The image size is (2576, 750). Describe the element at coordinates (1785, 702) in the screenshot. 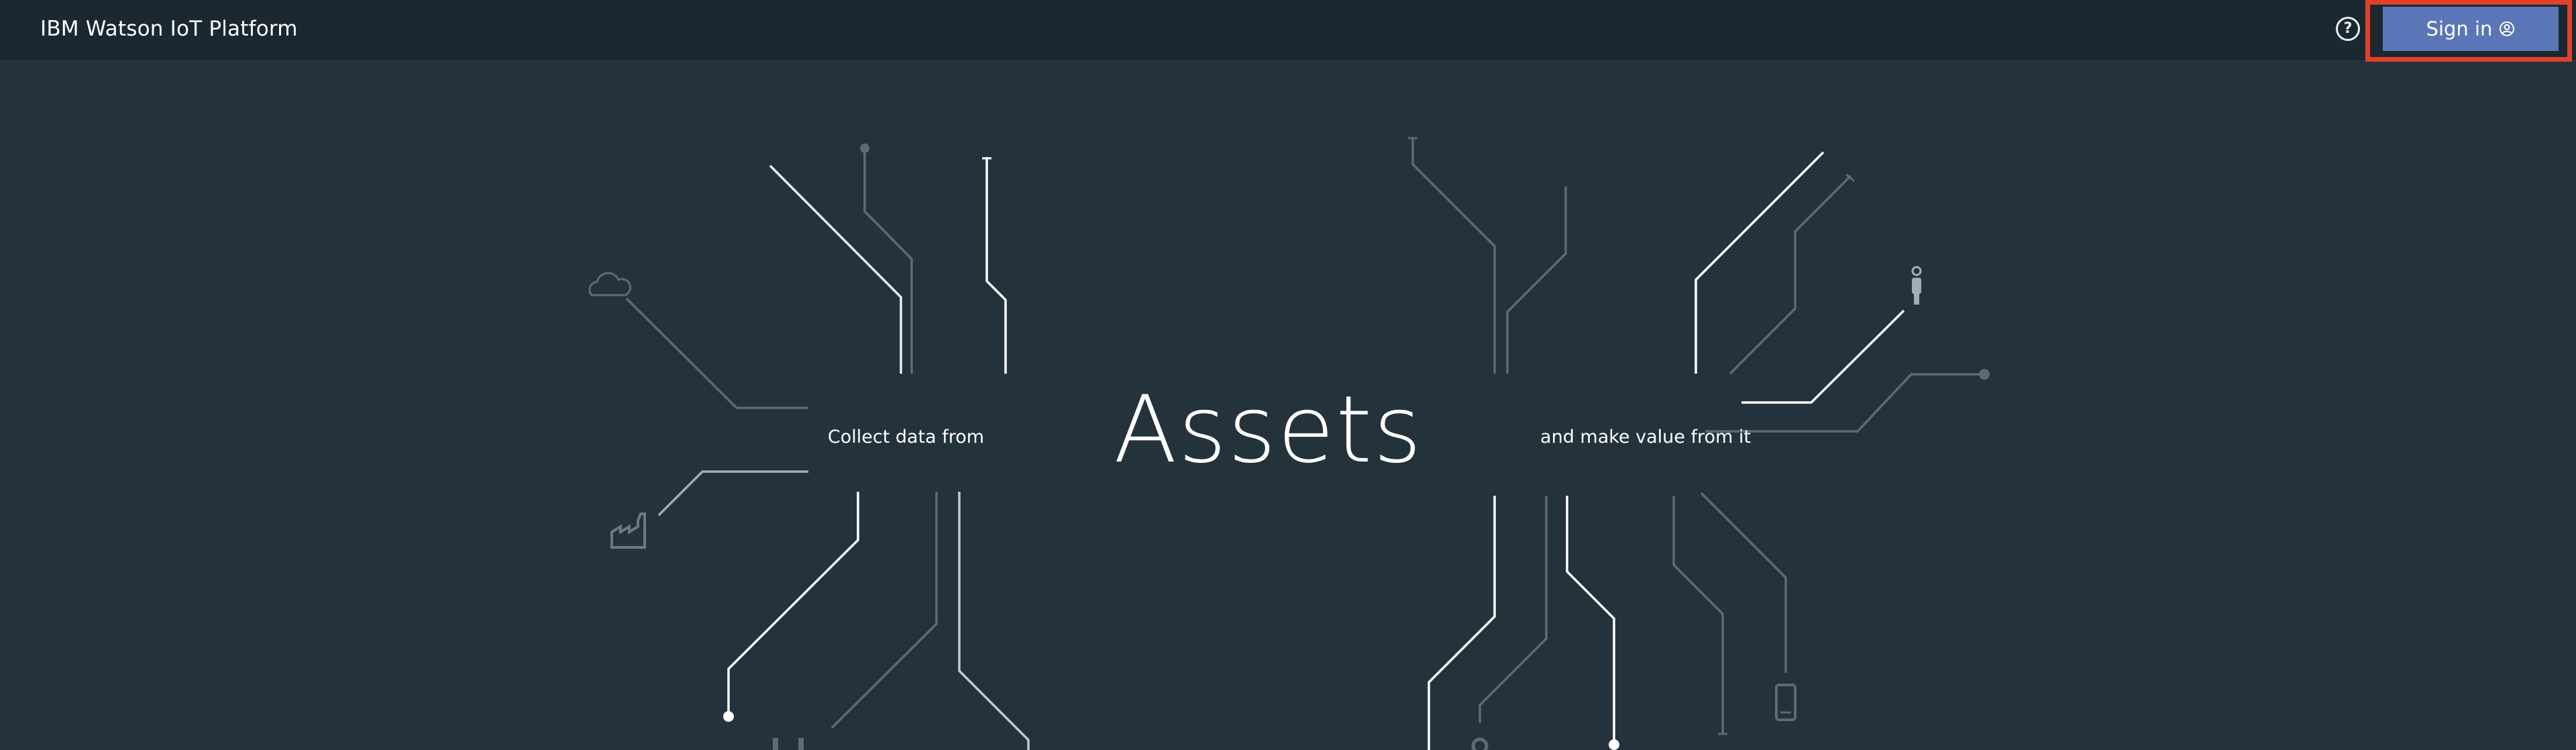

I see `mobile-phone-icon` at that location.